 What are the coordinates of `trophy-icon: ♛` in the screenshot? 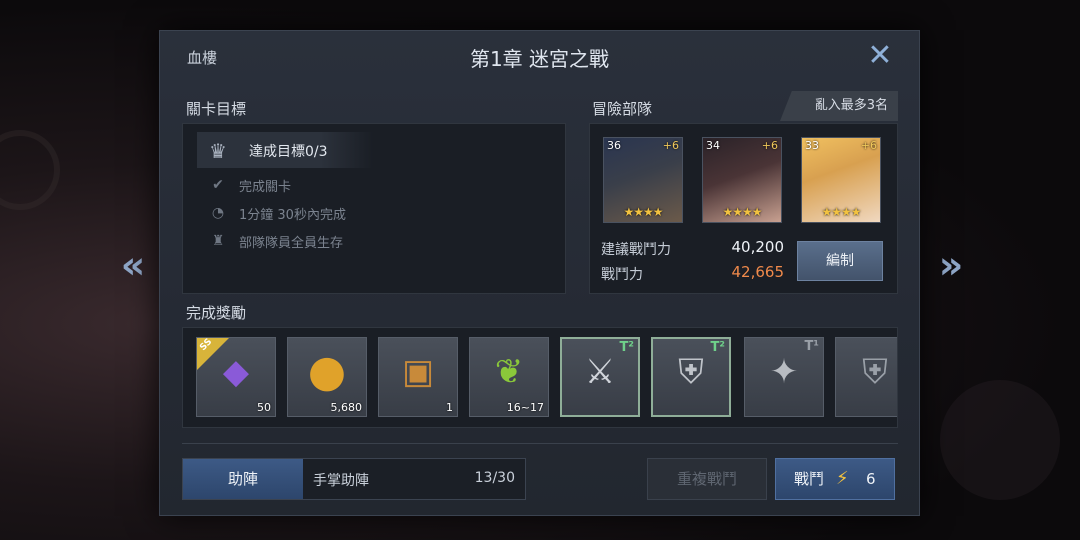 It's located at (218, 151).